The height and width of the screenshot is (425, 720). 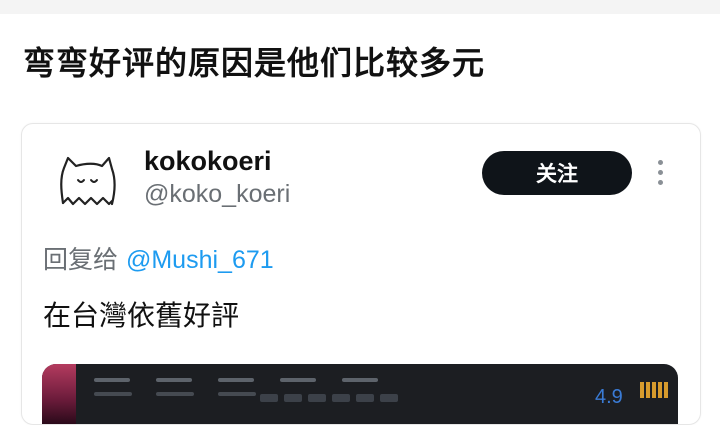 What do you see at coordinates (200, 260) in the screenshot?
I see `reply-mention-link: @Mushi_671` at bounding box center [200, 260].